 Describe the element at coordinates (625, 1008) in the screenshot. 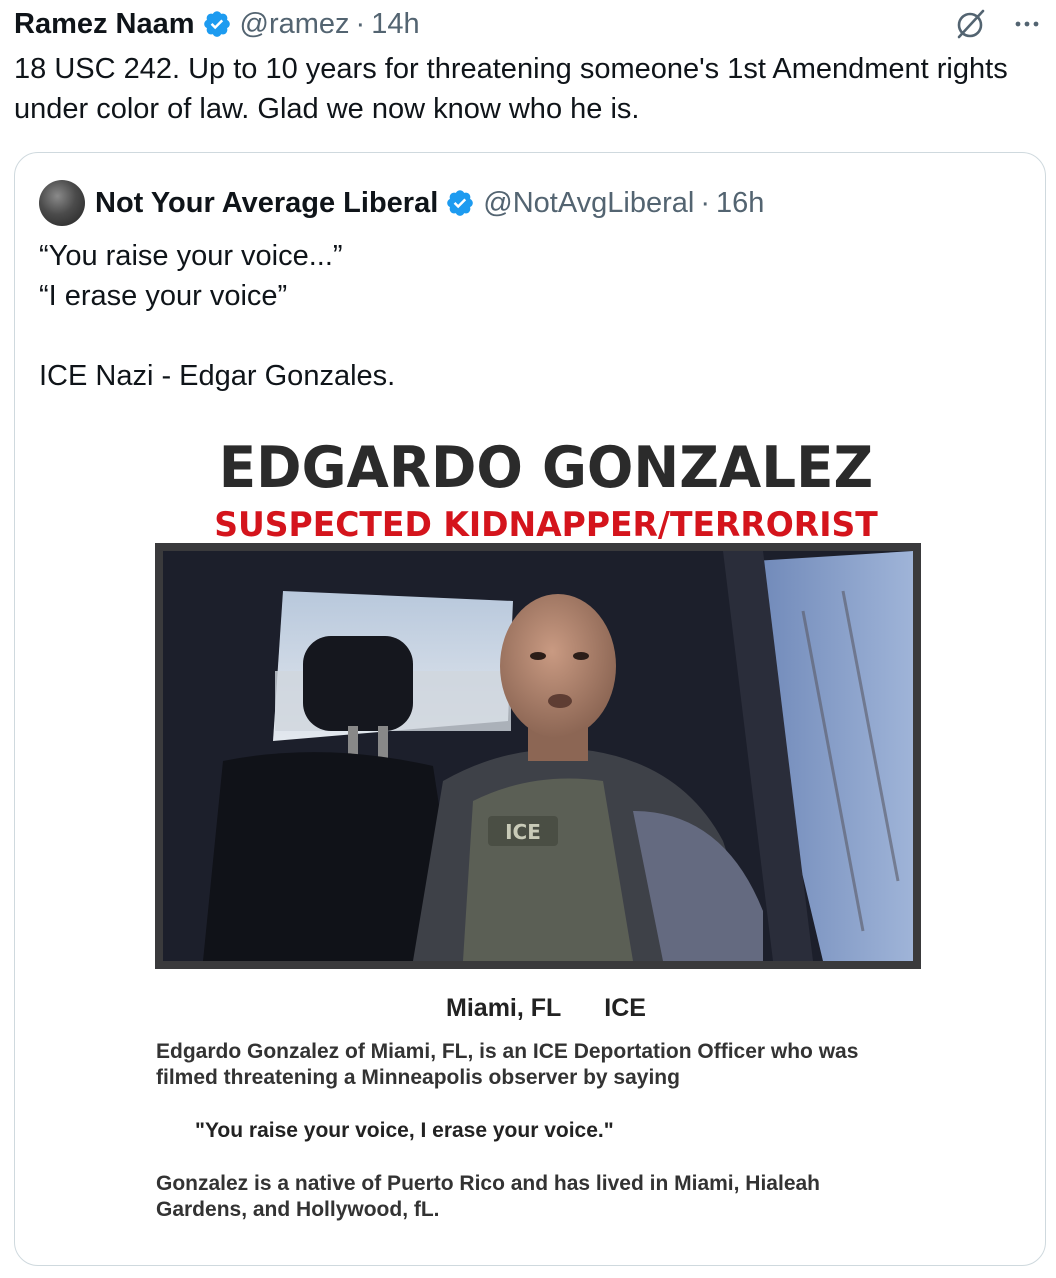

I see `poster-agency: ICE` at that location.